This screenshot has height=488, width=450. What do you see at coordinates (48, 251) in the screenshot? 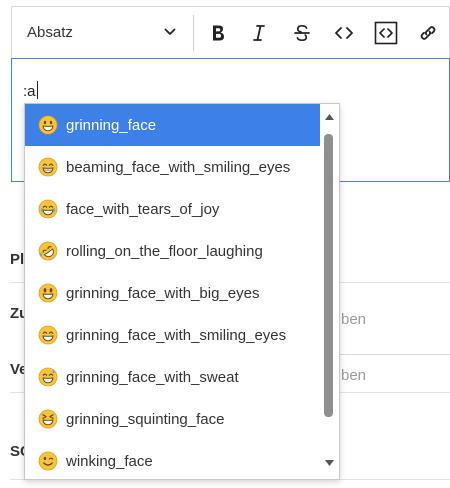
I see `rofl-icon` at bounding box center [48, 251].